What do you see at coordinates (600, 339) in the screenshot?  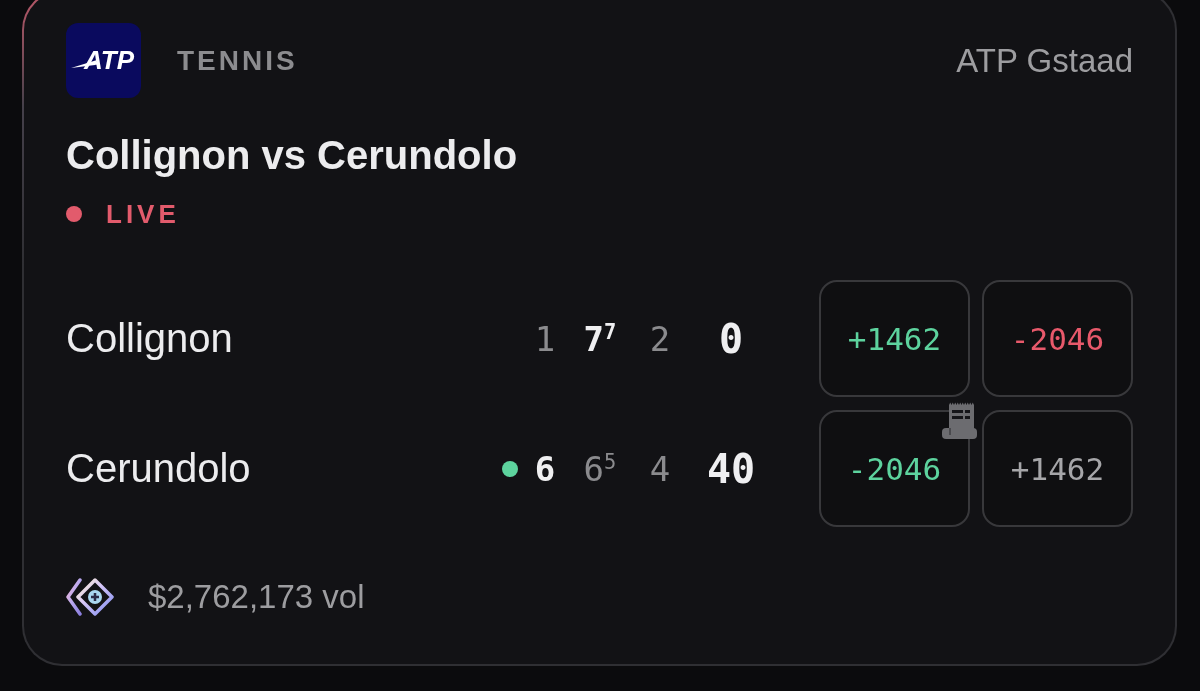 I see `set-score: 7$^{7}$` at bounding box center [600, 339].